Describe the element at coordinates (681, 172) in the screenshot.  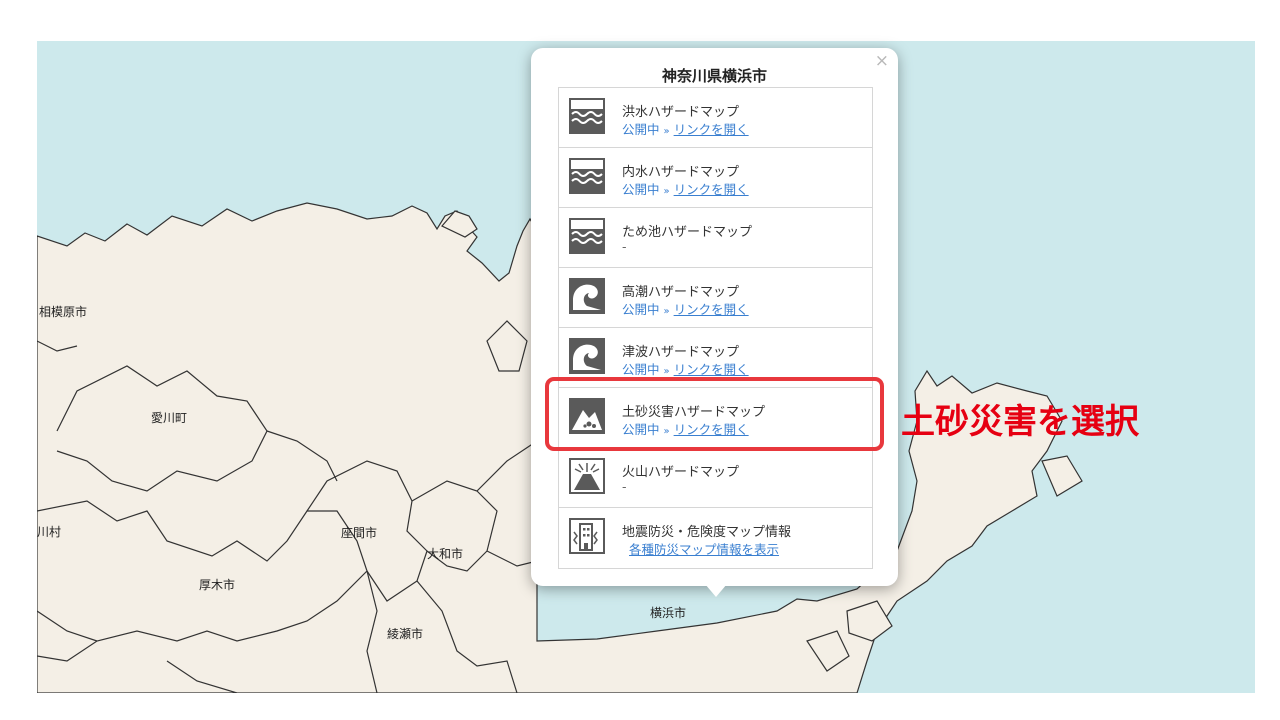
I see `hazard-item-title: 内水ハザードマップ` at that location.